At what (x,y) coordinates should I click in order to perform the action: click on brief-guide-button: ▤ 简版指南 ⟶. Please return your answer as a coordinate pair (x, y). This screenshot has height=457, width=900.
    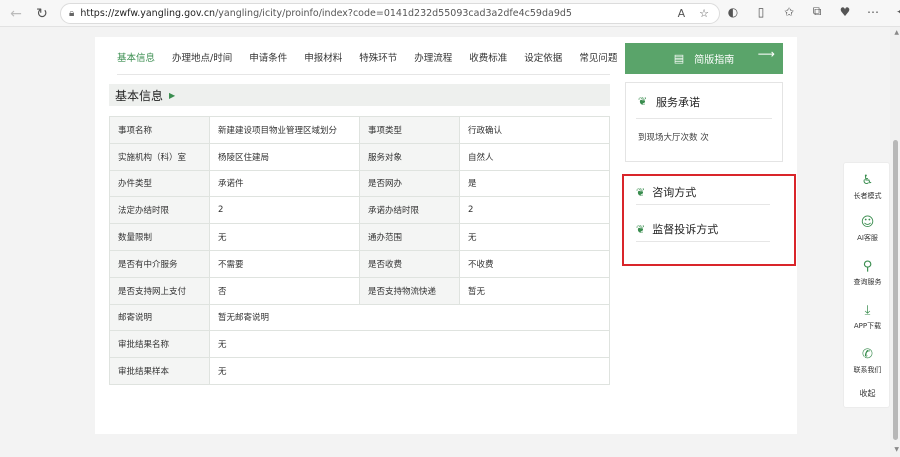
    Looking at the image, I should click on (704, 58).